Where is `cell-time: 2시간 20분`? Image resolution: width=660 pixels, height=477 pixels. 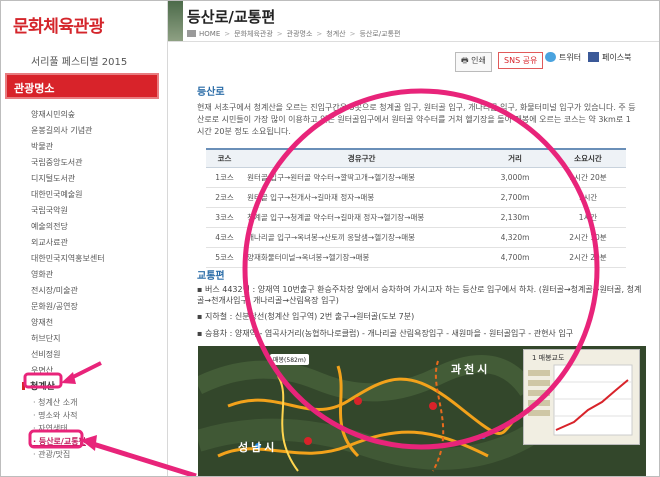 cell-time: 2시간 20분 is located at coordinates (587, 257).